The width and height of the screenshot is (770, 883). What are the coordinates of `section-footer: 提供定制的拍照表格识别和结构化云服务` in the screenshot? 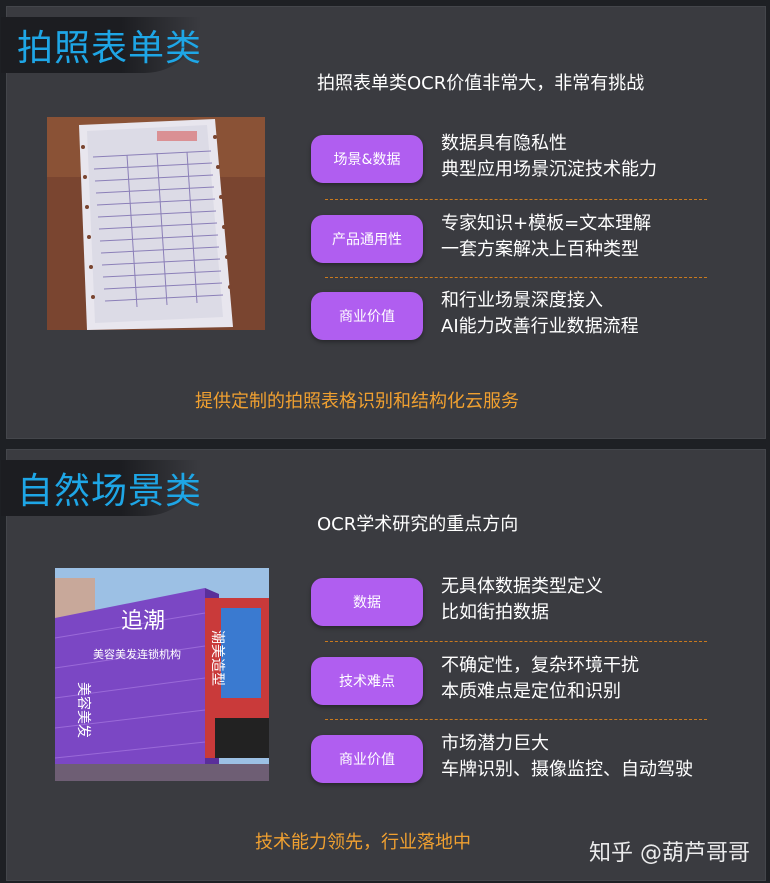 It's located at (357, 401).